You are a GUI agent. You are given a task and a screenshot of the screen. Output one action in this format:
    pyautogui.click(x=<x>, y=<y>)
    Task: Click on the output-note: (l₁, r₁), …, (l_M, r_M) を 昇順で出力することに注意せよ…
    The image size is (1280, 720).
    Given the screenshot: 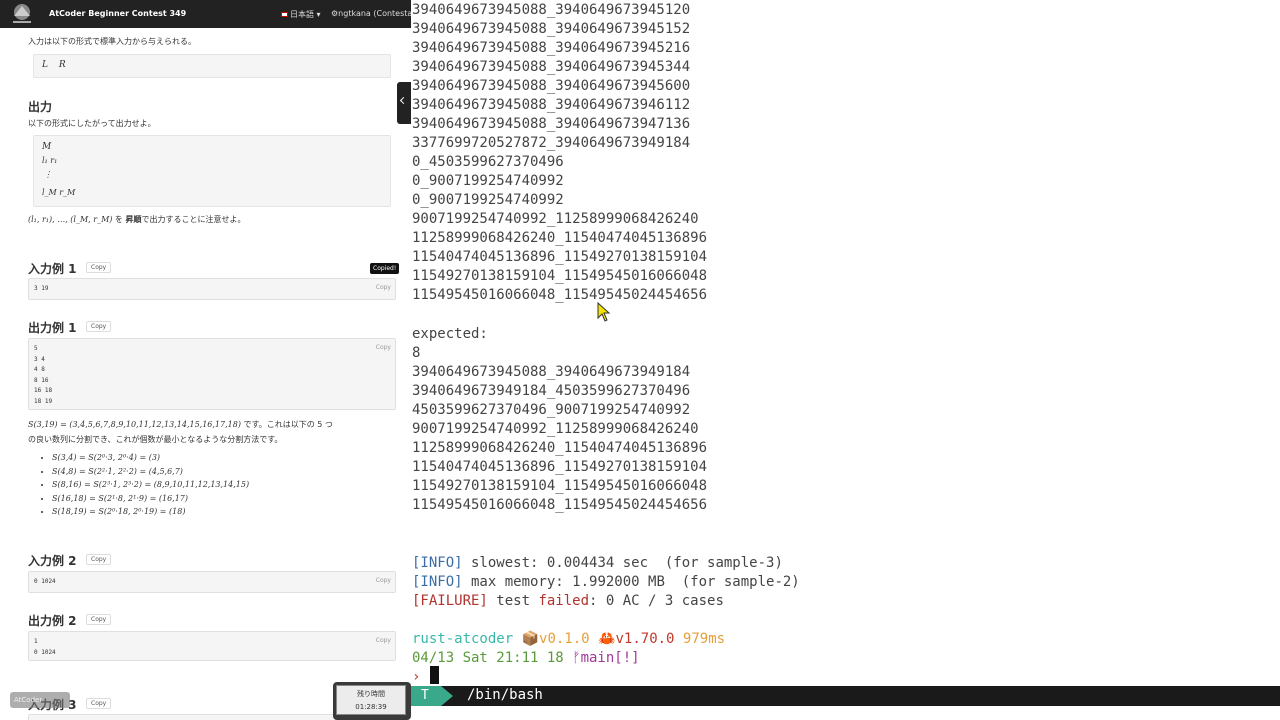 What is the action you would take?
    pyautogui.click(x=136, y=219)
    